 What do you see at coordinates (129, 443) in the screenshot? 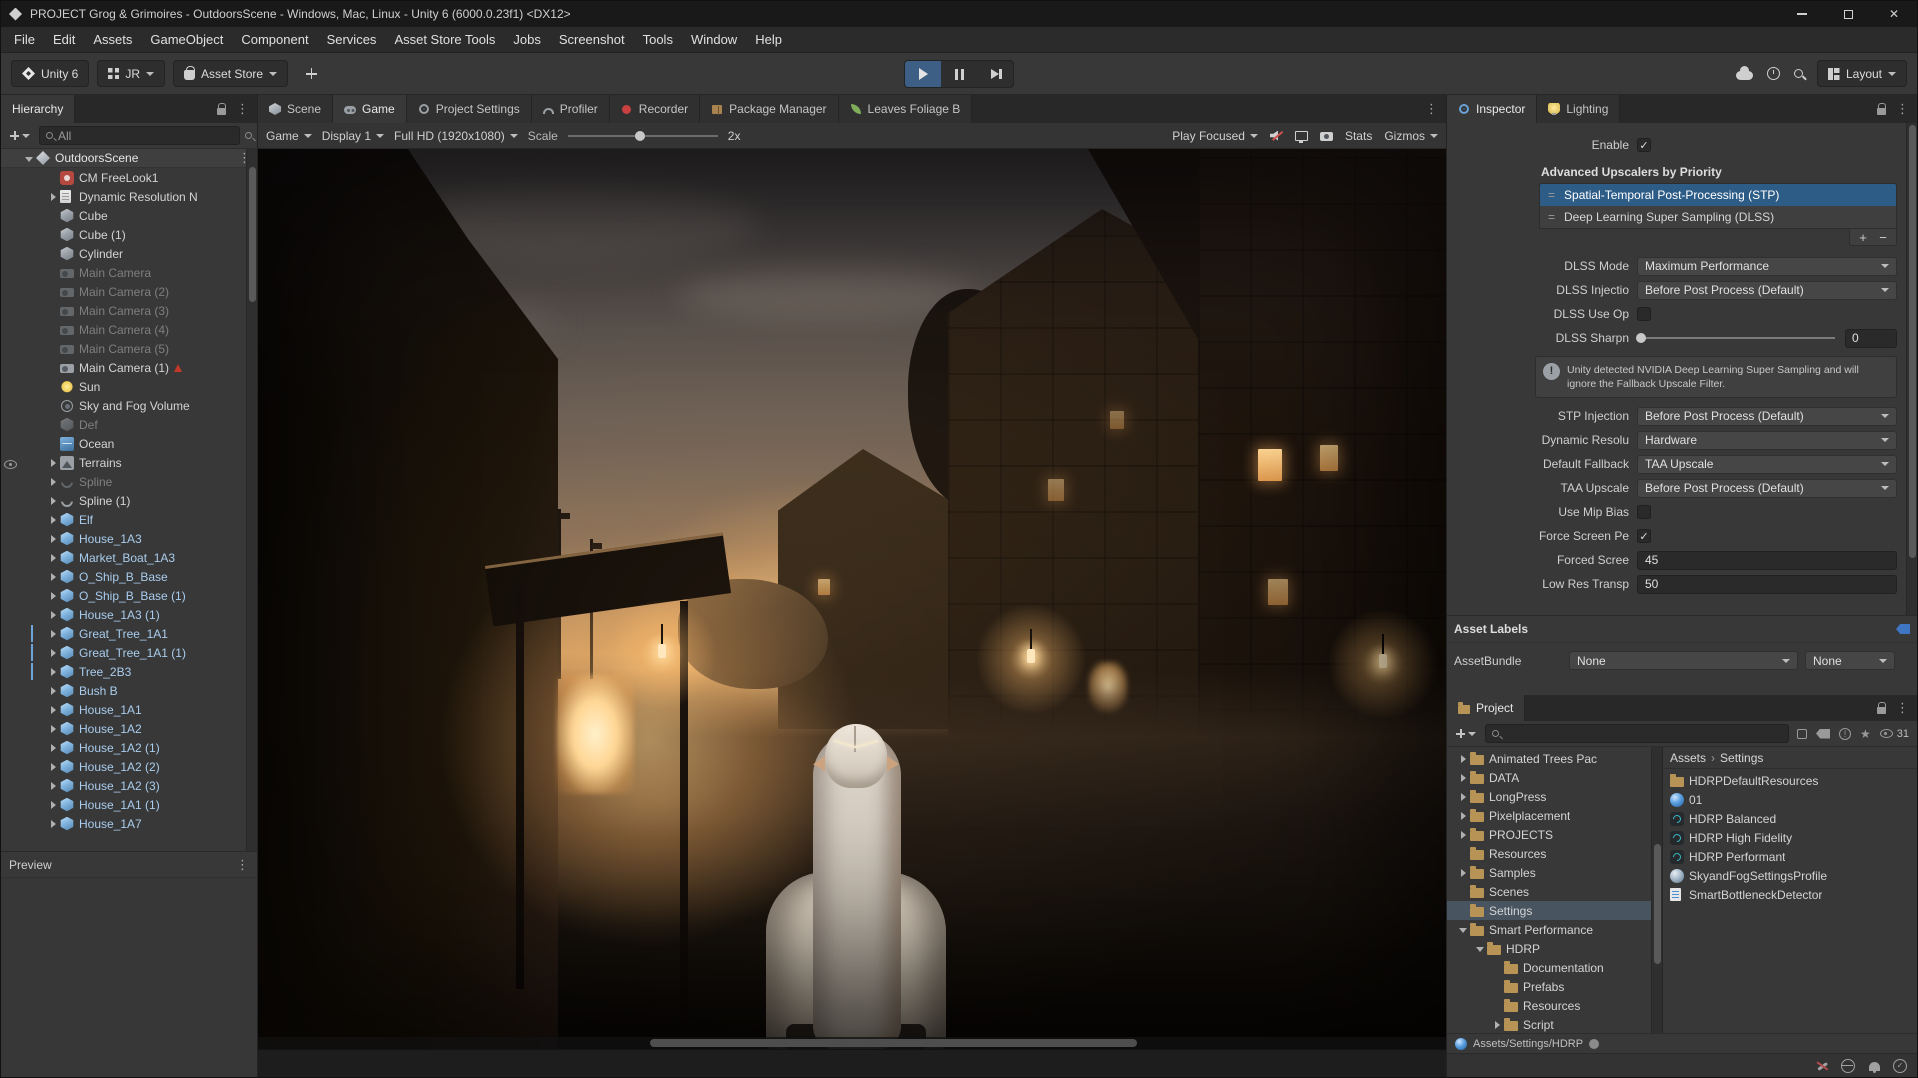
I see `hierarchy-item: Ocean` at bounding box center [129, 443].